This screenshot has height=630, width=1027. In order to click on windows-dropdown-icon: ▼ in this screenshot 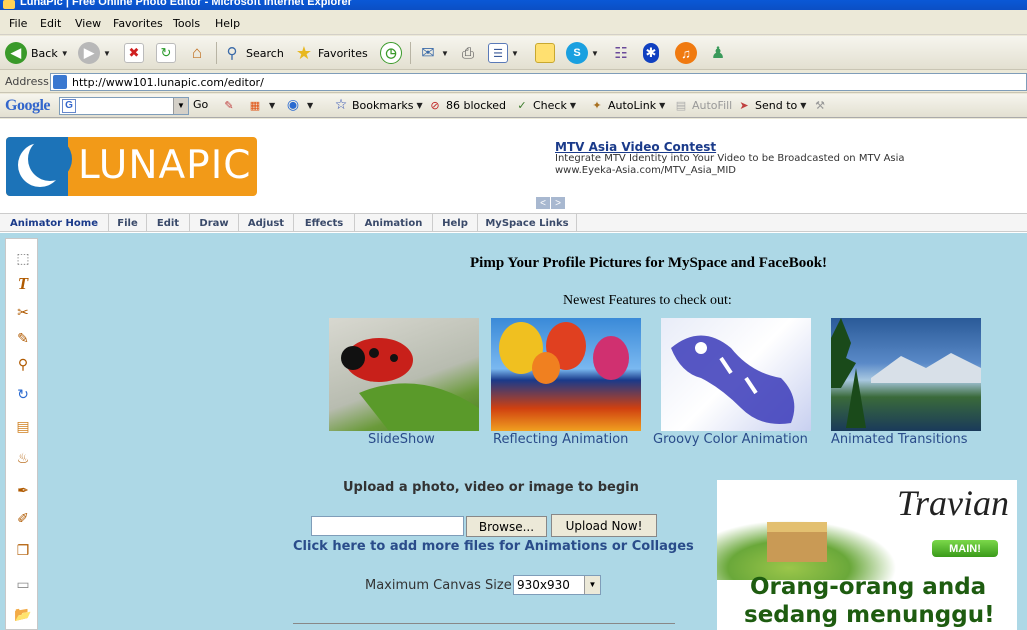, I will do `click(272, 105)`.